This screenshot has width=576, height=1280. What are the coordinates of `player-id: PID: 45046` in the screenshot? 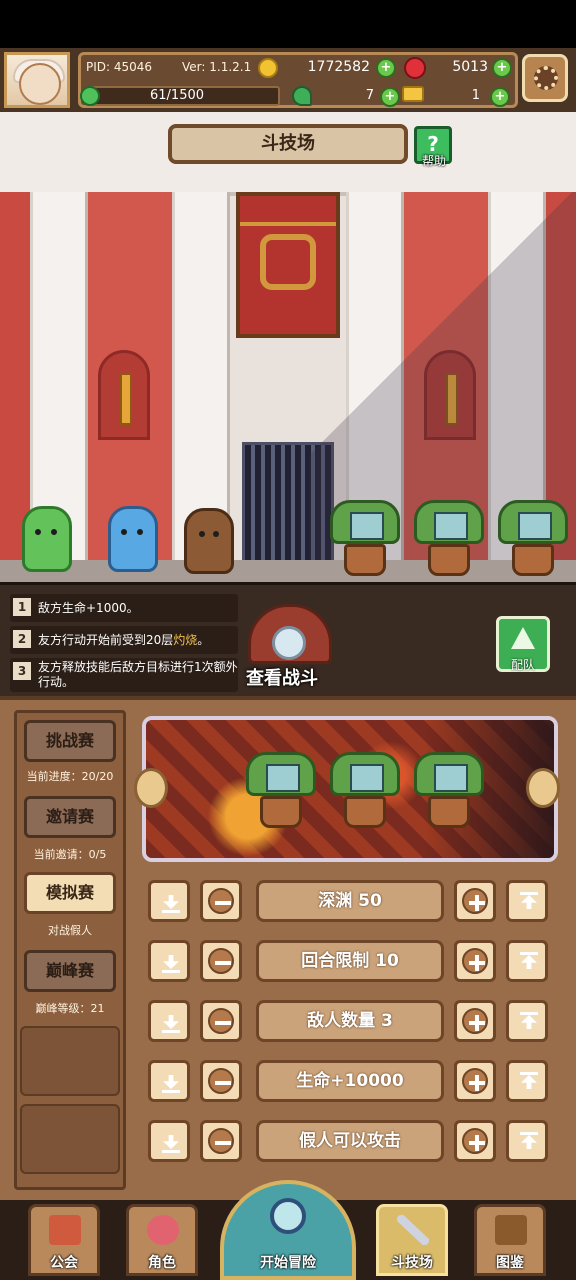 It's located at (119, 67).